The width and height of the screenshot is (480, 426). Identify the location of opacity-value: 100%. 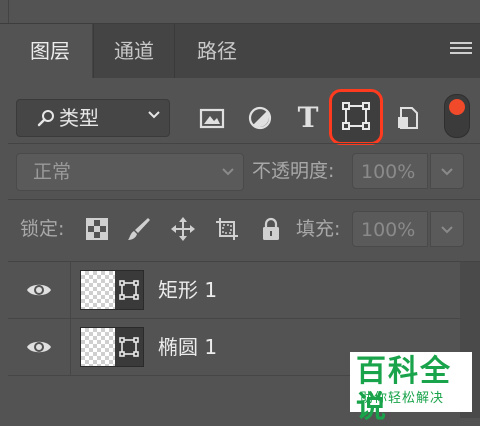
(388, 172).